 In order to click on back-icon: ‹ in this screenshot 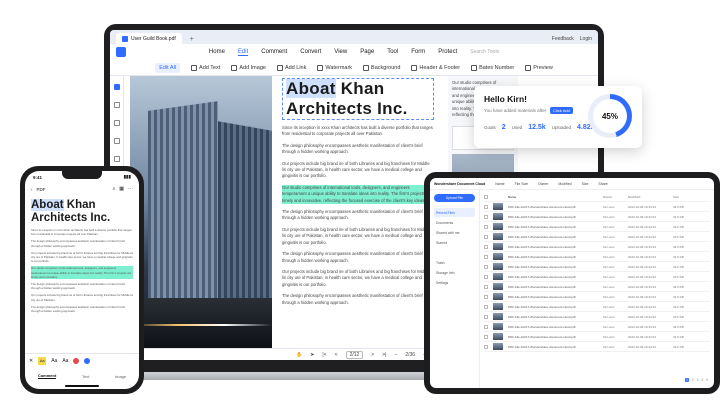, I will do `click(32, 189)`.